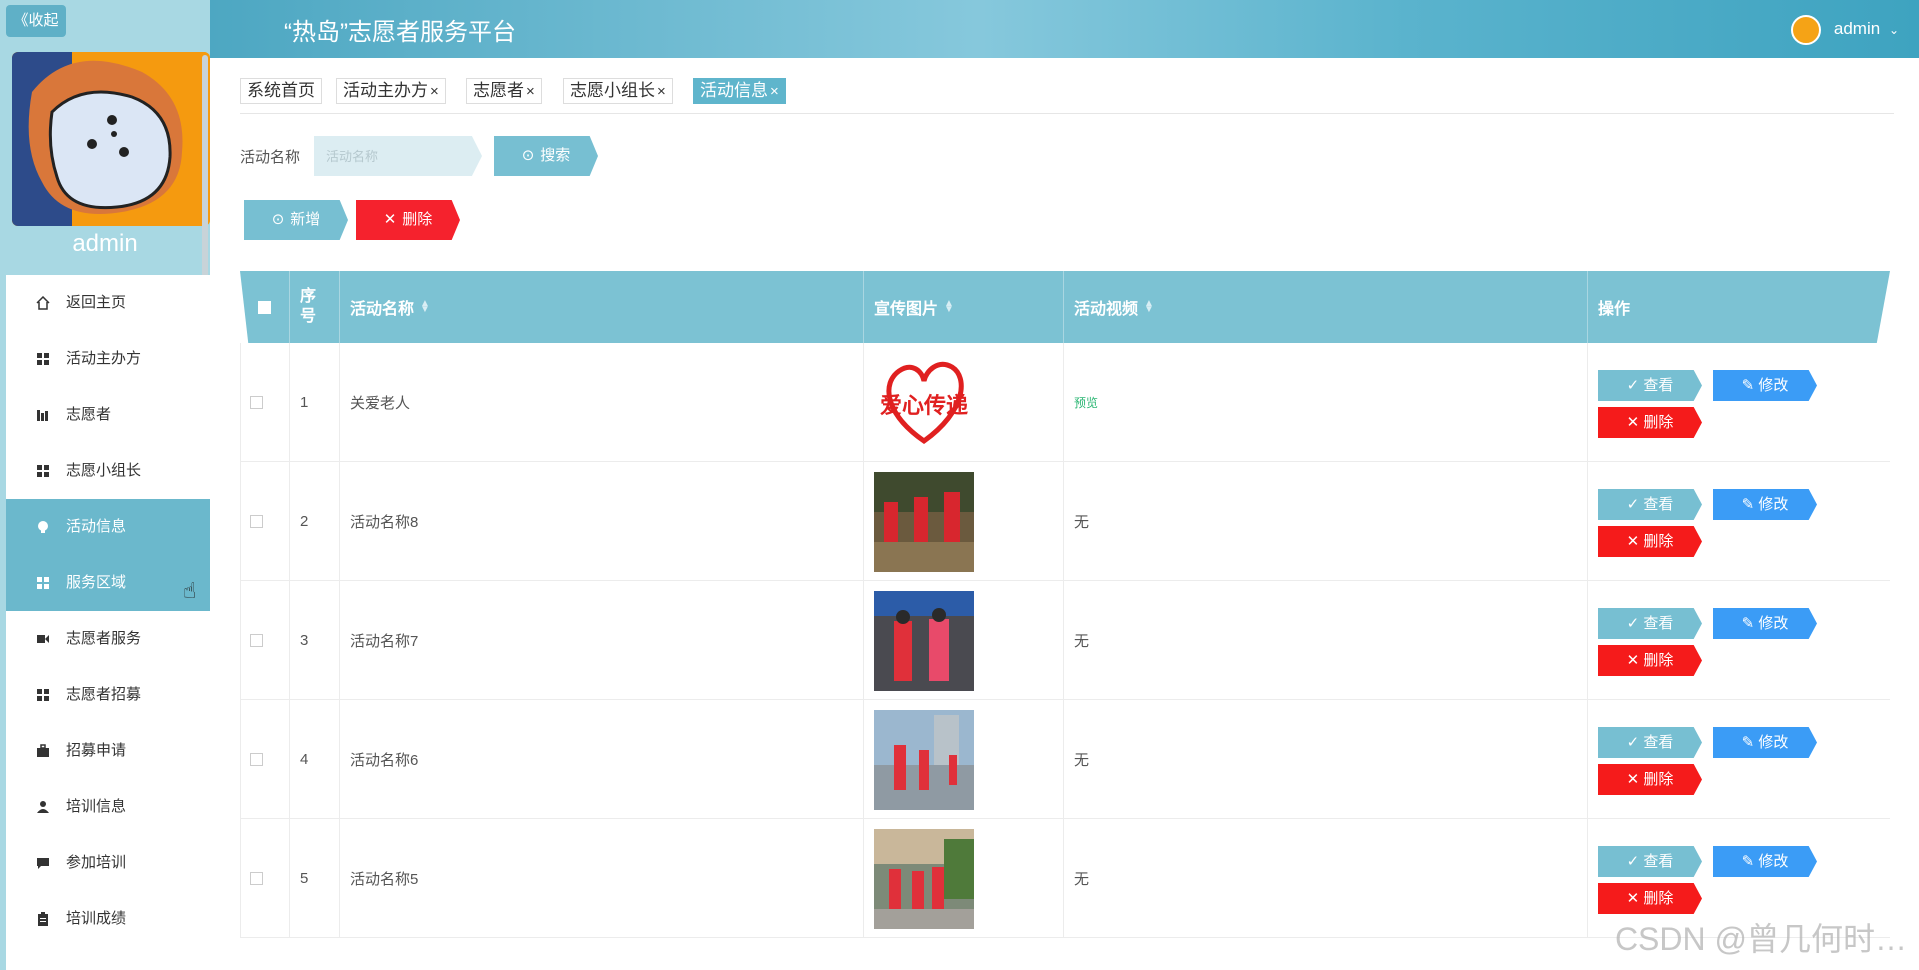 This screenshot has height=970, width=1919. Describe the element at coordinates (602, 307) in the screenshot. I see `column-header-name: 活动名称 ▲ ▼` at that location.